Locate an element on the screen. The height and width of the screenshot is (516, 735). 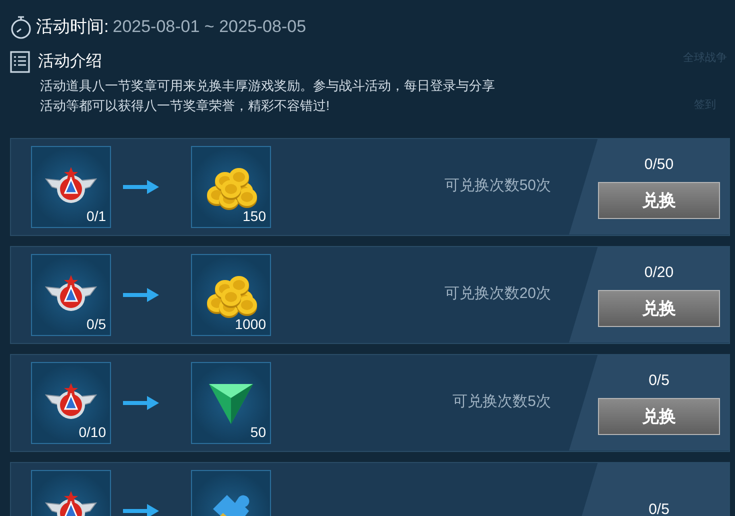
item-count: 1000 is located at coordinates (250, 323).